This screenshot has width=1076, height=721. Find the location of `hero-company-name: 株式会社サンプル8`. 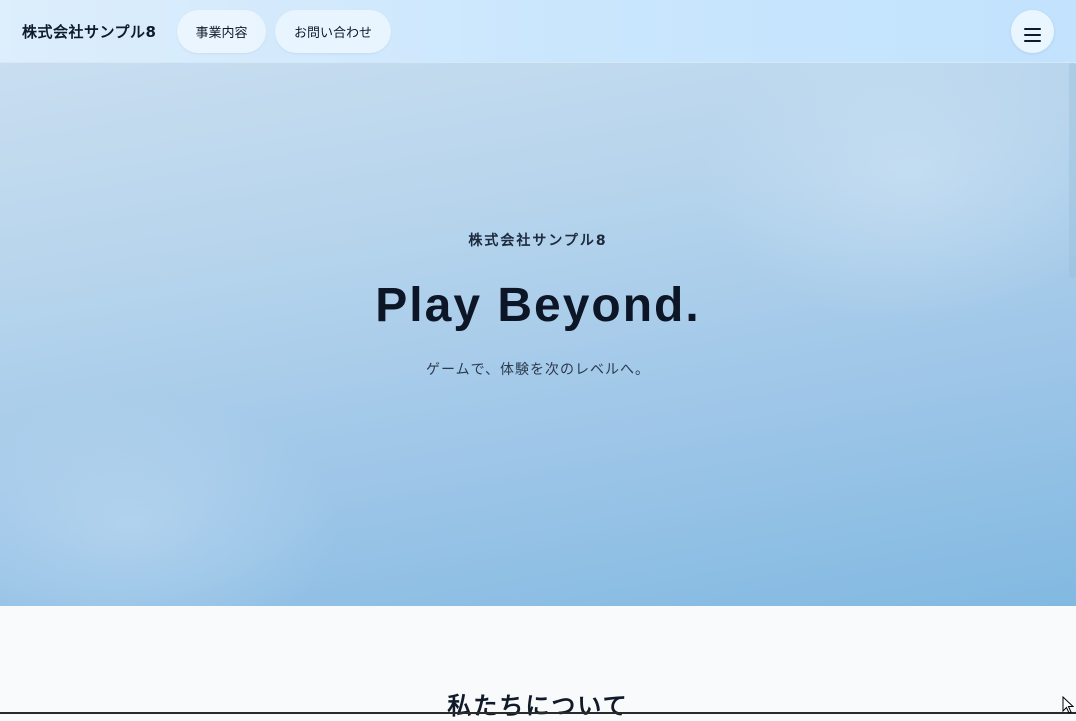

hero-company-name: 株式会社サンプル8 is located at coordinates (538, 241).